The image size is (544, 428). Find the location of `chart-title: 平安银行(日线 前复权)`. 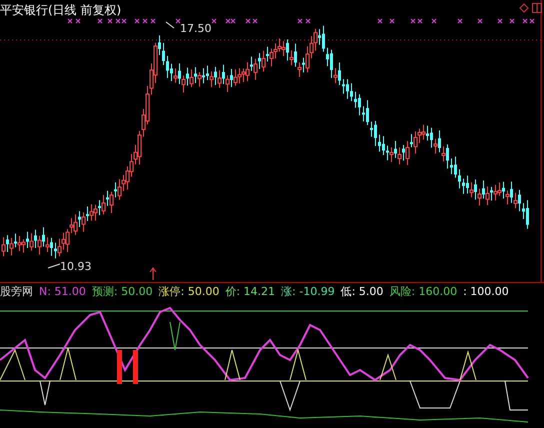

chart-title: 平安银行(日线 前复权) is located at coordinates (61, 10).